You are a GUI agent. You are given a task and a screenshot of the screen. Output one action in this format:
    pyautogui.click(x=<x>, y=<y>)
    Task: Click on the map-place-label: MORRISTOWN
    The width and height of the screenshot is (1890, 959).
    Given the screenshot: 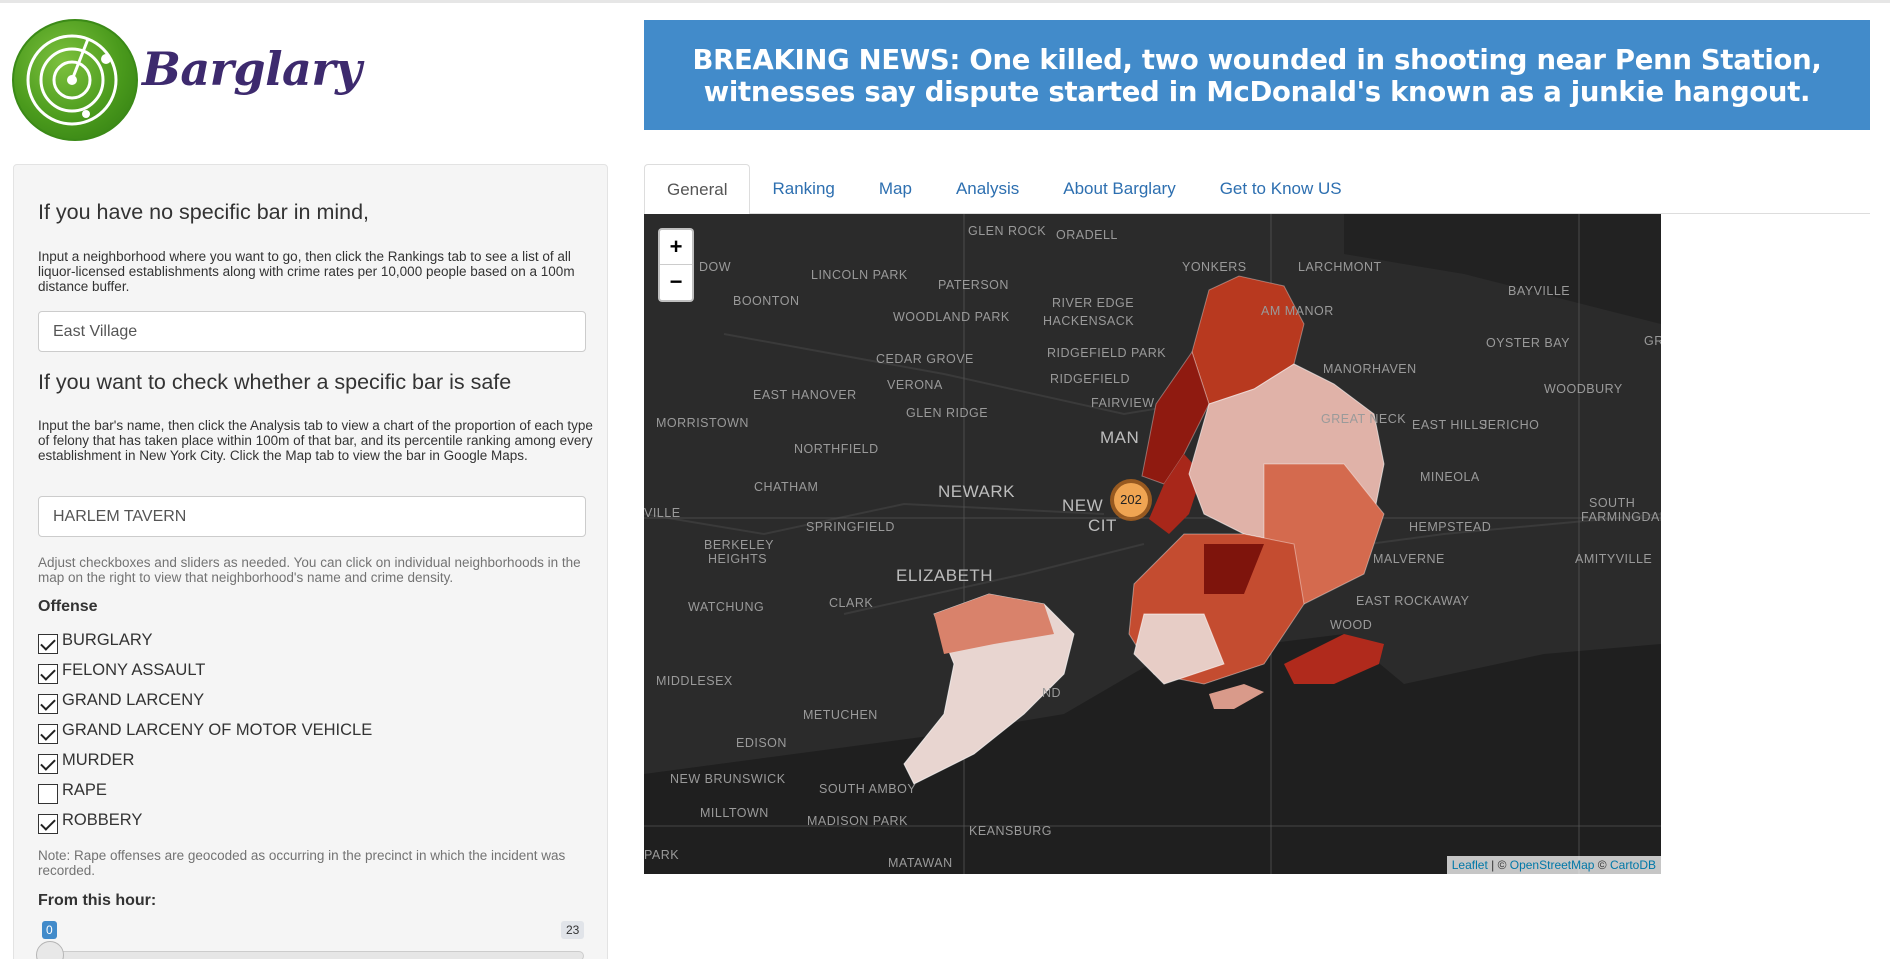 What is the action you would take?
    pyautogui.click(x=702, y=423)
    